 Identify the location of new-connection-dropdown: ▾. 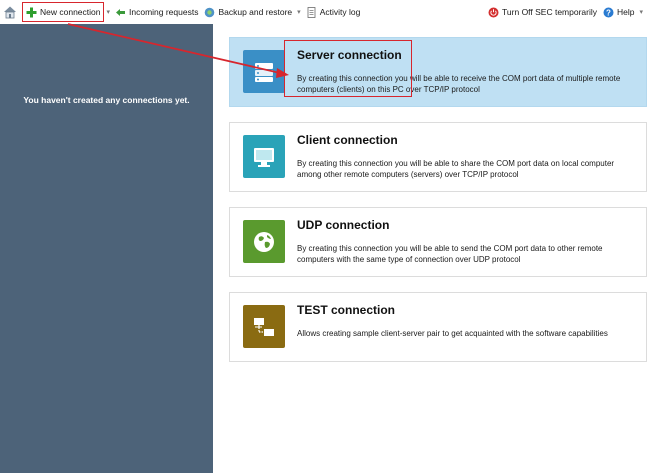
(108, 12).